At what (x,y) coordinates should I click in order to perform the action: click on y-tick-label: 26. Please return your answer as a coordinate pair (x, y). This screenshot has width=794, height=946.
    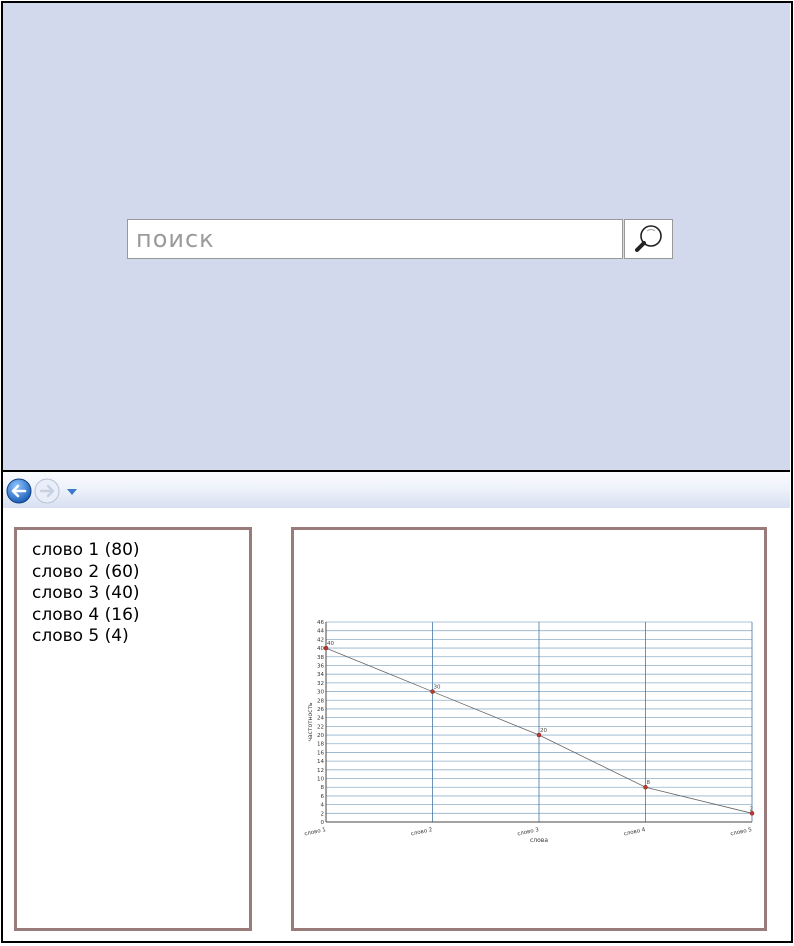
    Looking at the image, I should click on (320, 710).